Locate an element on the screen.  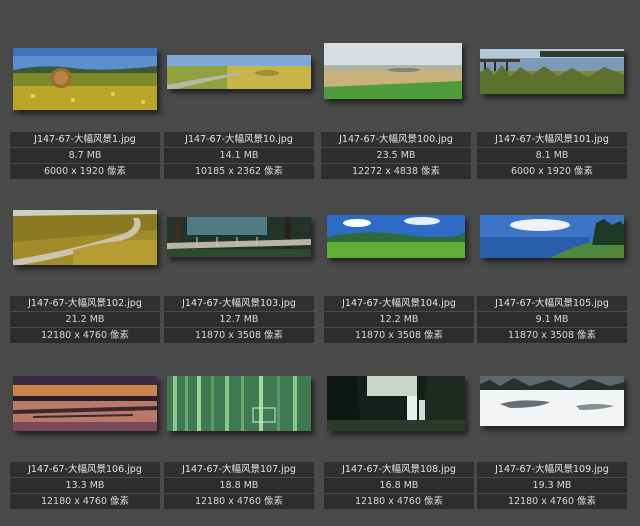
file-name: J147-67-大幅风景102.jpg is located at coordinates (85, 303).